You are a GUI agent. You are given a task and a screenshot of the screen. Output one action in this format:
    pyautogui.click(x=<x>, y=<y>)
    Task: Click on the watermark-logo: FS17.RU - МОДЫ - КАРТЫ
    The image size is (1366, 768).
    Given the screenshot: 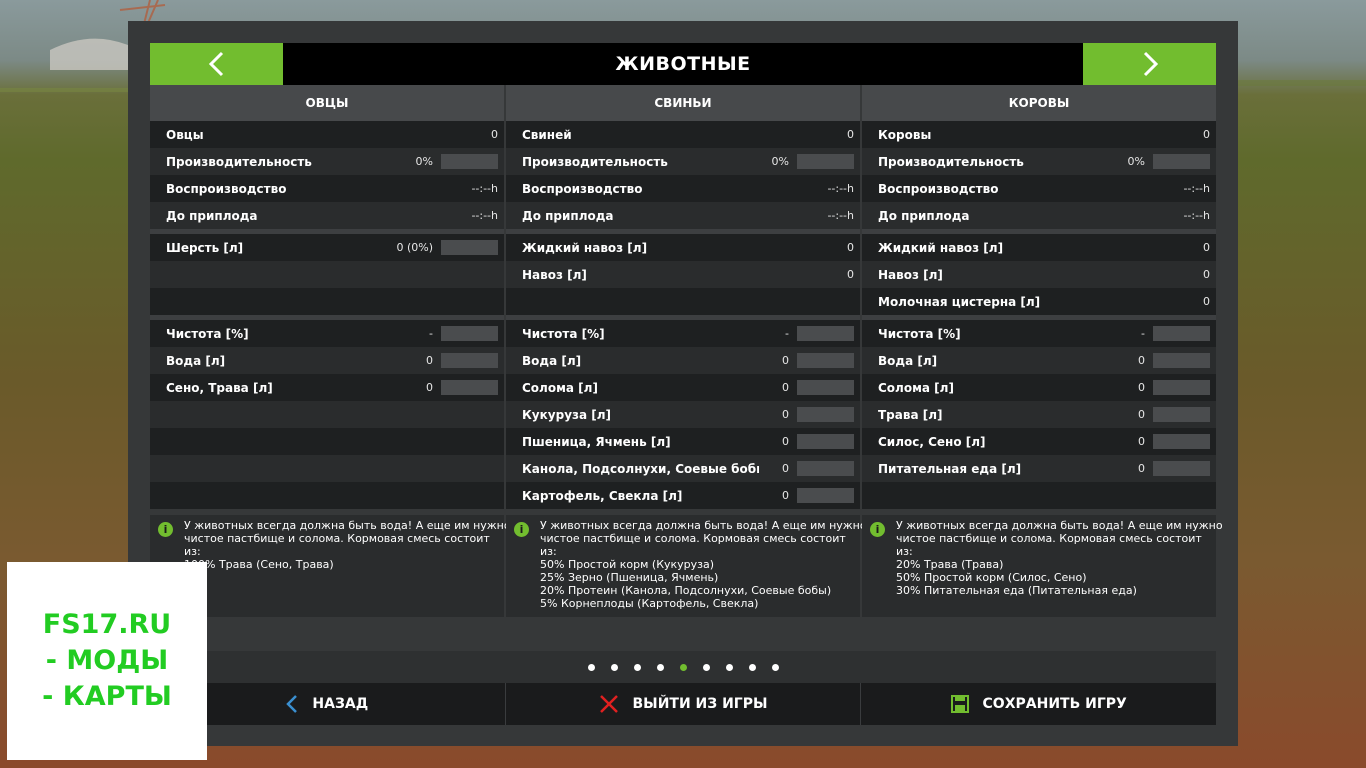 What is the action you would take?
    pyautogui.click(x=107, y=661)
    